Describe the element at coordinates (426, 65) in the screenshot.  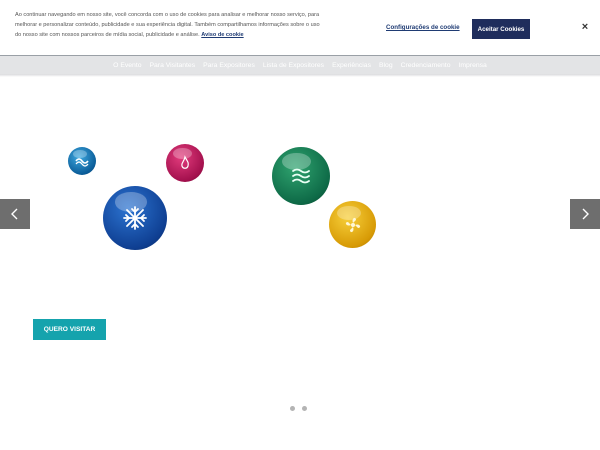
I see `nav-item-credenciamento: Credenciamento` at that location.